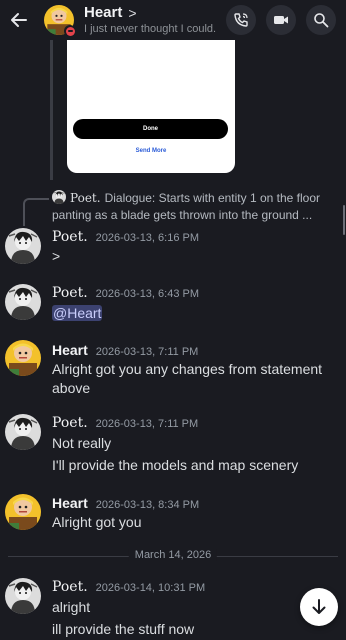  What do you see at coordinates (51, 110) in the screenshot?
I see `embed-rail` at bounding box center [51, 110].